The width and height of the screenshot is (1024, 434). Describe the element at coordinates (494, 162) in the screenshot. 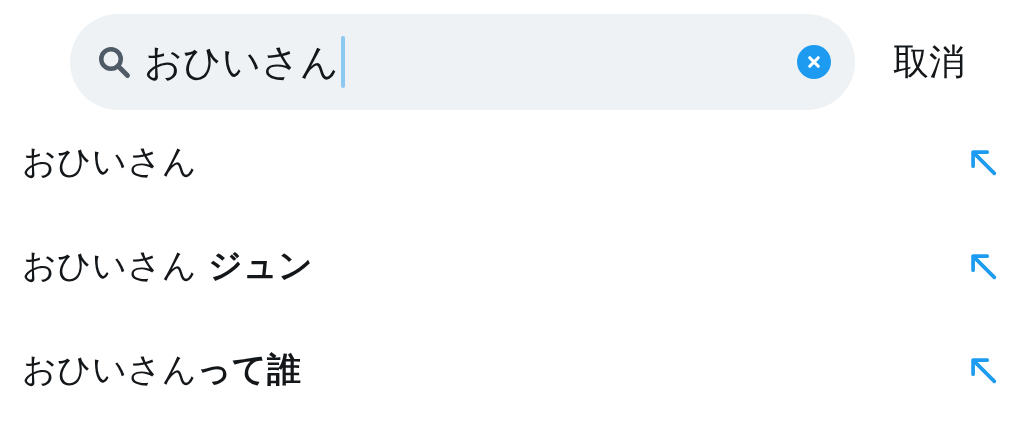

I see `suggestion-text: おひいさん` at that location.